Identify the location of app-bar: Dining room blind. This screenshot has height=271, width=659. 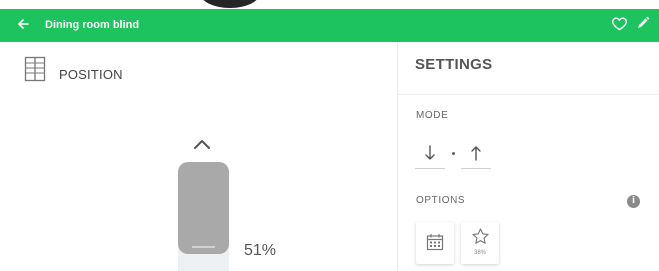
(329, 25).